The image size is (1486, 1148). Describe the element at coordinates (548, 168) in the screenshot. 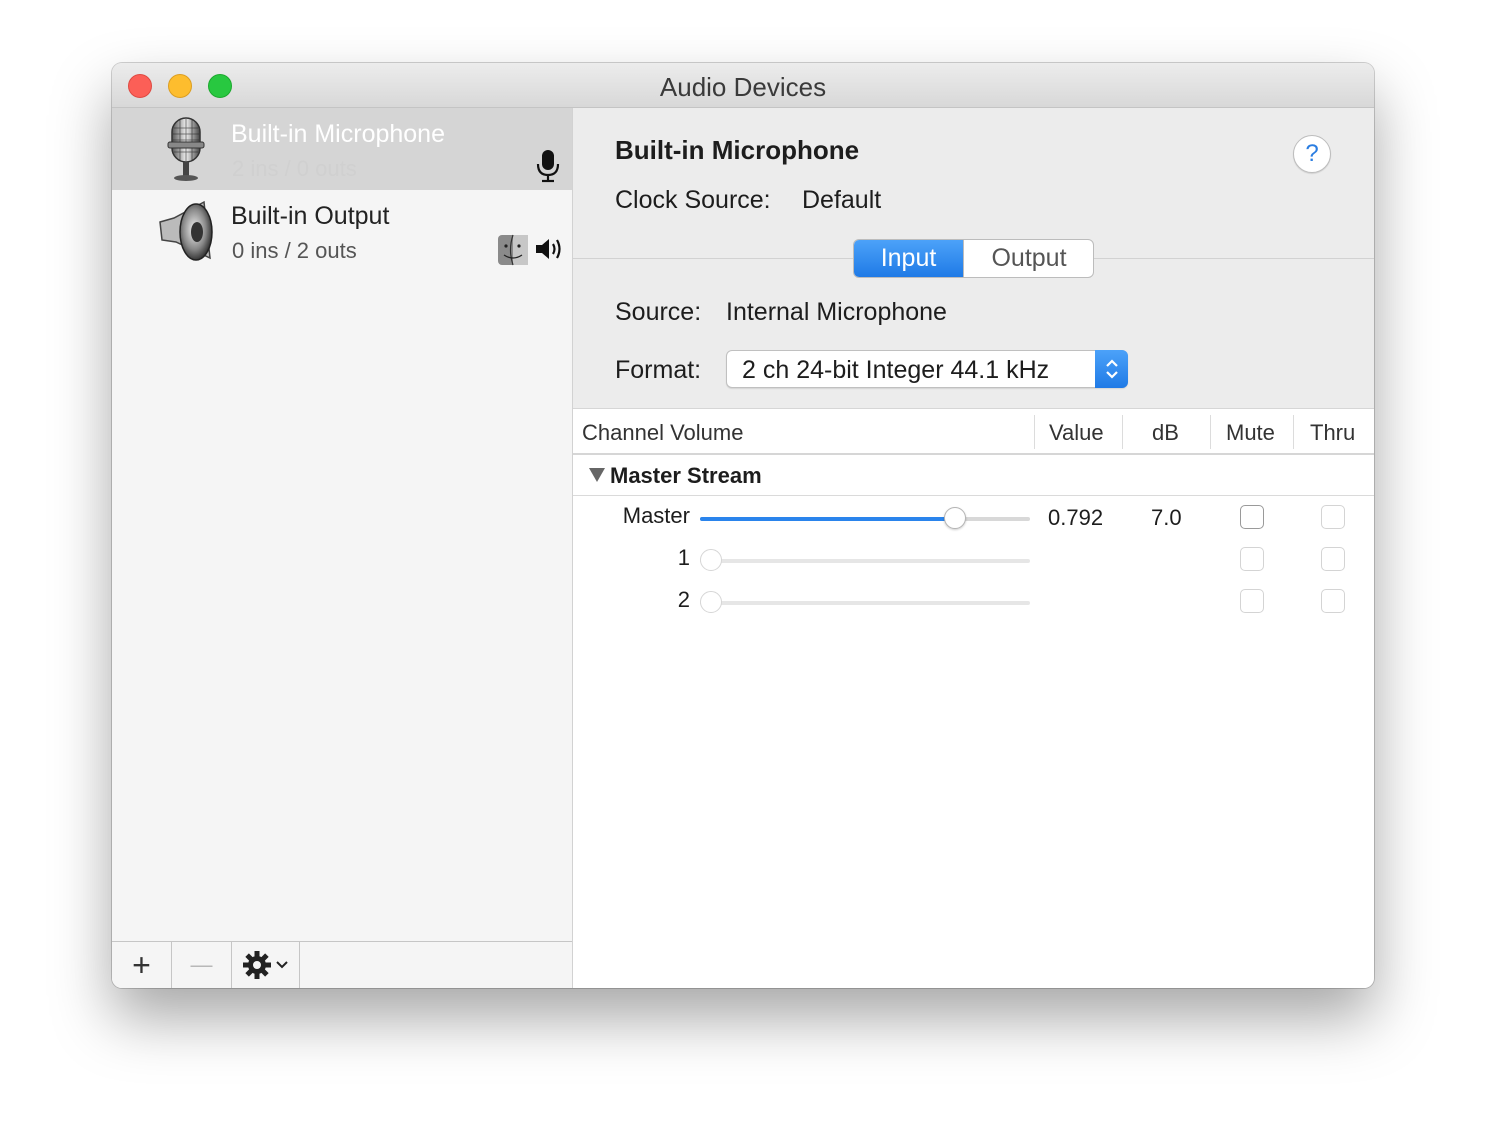

I see `default-input-microphone-icon` at that location.